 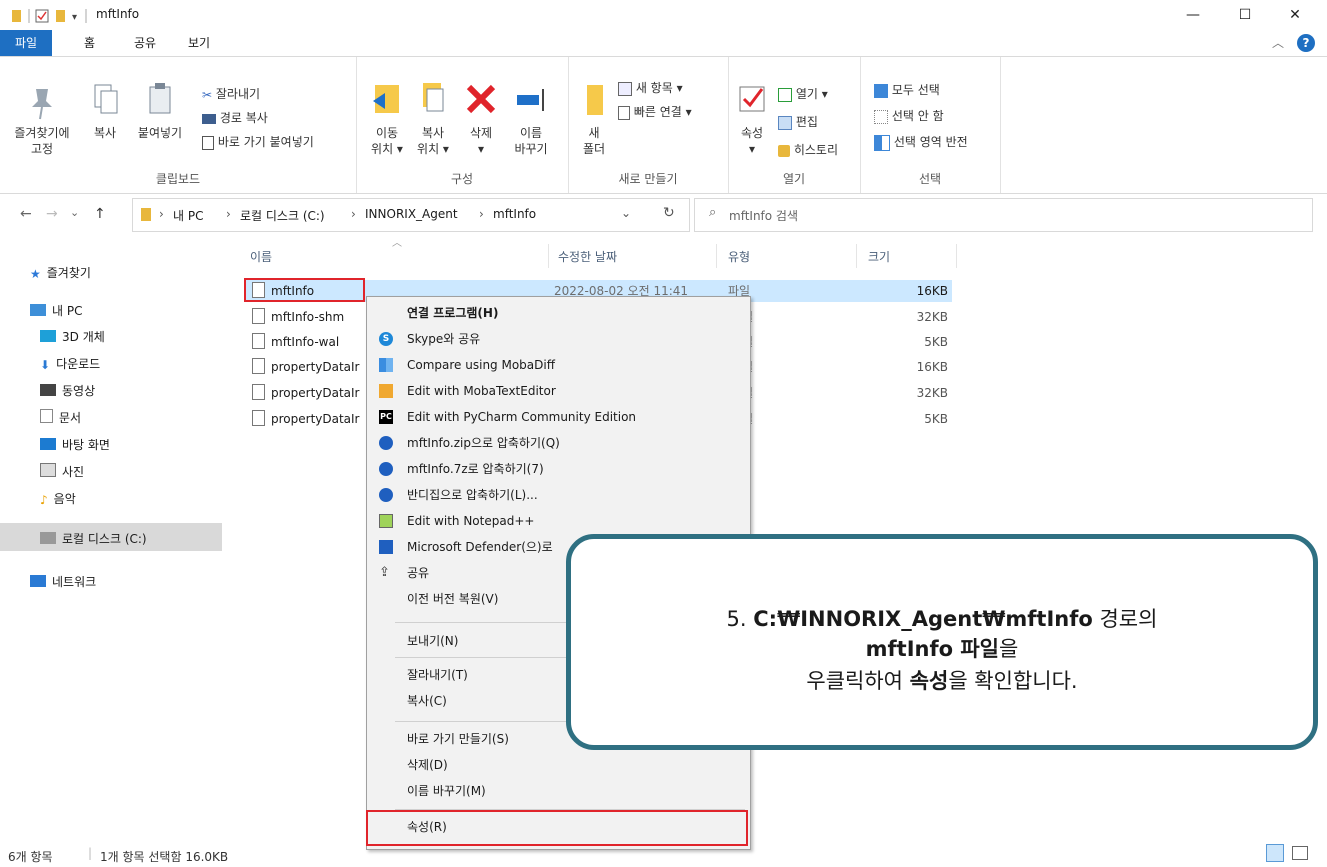 What do you see at coordinates (1300, 853) in the screenshot?
I see `large-icons-view-icon` at bounding box center [1300, 853].